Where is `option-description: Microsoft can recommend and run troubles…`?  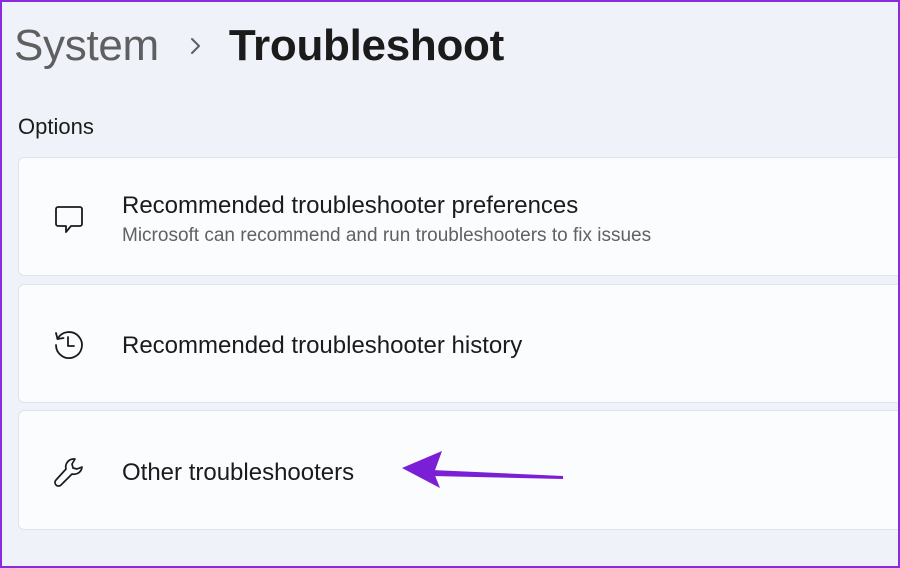
option-description: Microsoft can recommend and run troubles… is located at coordinates (387, 235).